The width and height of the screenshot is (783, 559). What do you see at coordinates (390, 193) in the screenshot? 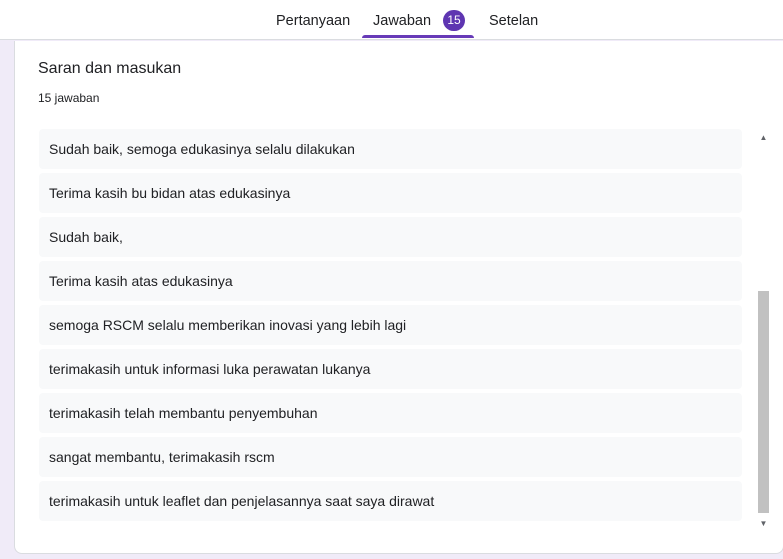
I see `response-item: Terima kasih bu bidan atas edukasinya` at bounding box center [390, 193].